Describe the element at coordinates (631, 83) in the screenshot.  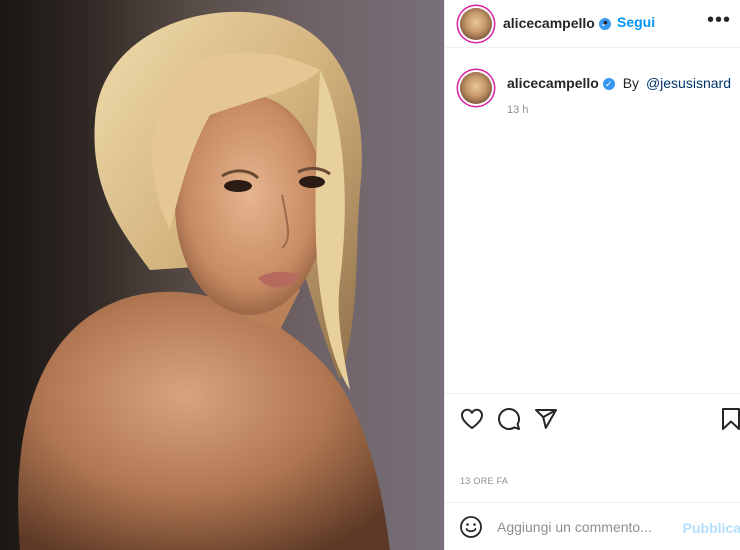
I see `caption-by: By` at that location.